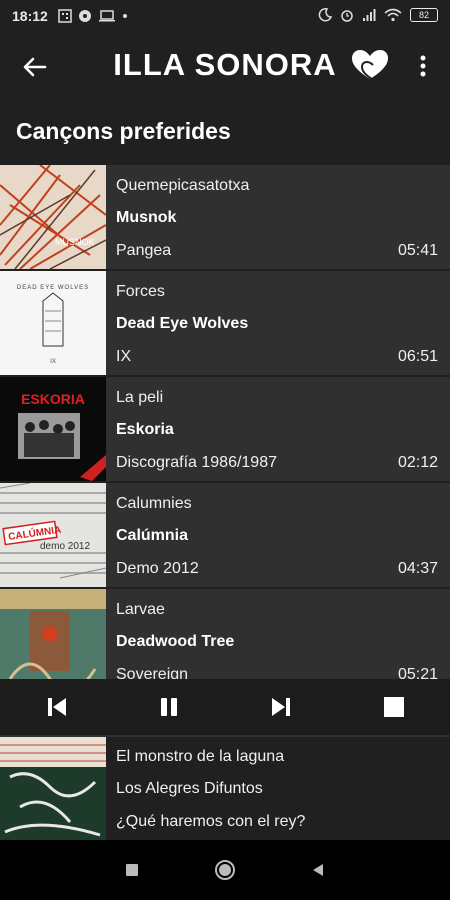 The height and width of the screenshot is (900, 450). What do you see at coordinates (370, 66) in the screenshot?
I see `hearts-icon` at bounding box center [370, 66].